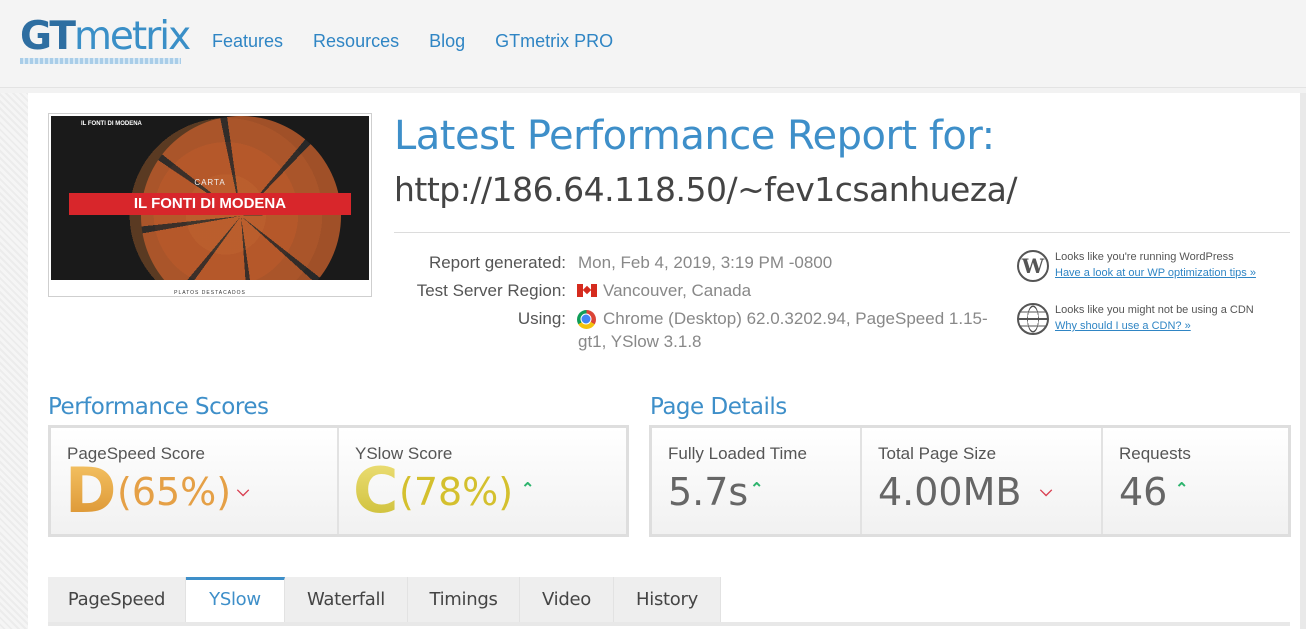 This screenshot has height=629, width=1306. What do you see at coordinates (1033, 266) in the screenshot?
I see `wordpress-icon: W` at bounding box center [1033, 266].